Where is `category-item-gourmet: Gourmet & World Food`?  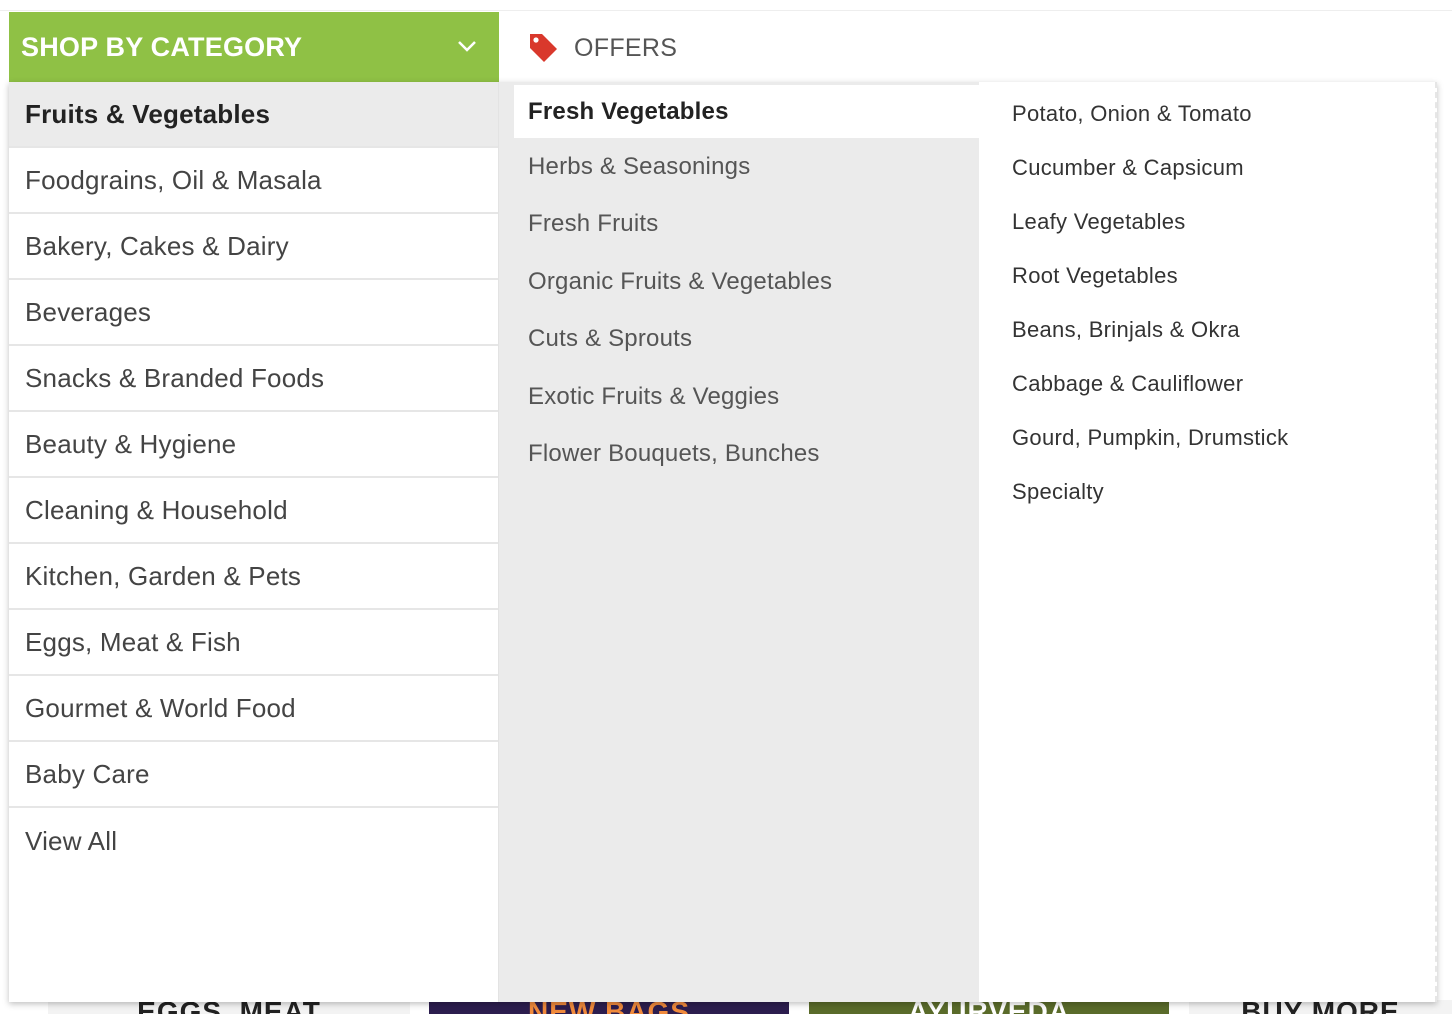
category-item-gourmet: Gourmet & World Food is located at coordinates (253, 709).